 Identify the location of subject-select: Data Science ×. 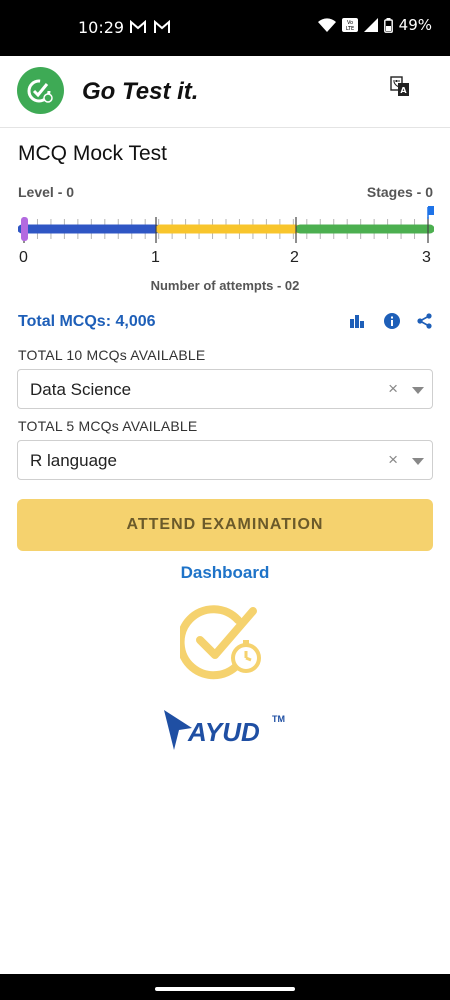
(225, 389).